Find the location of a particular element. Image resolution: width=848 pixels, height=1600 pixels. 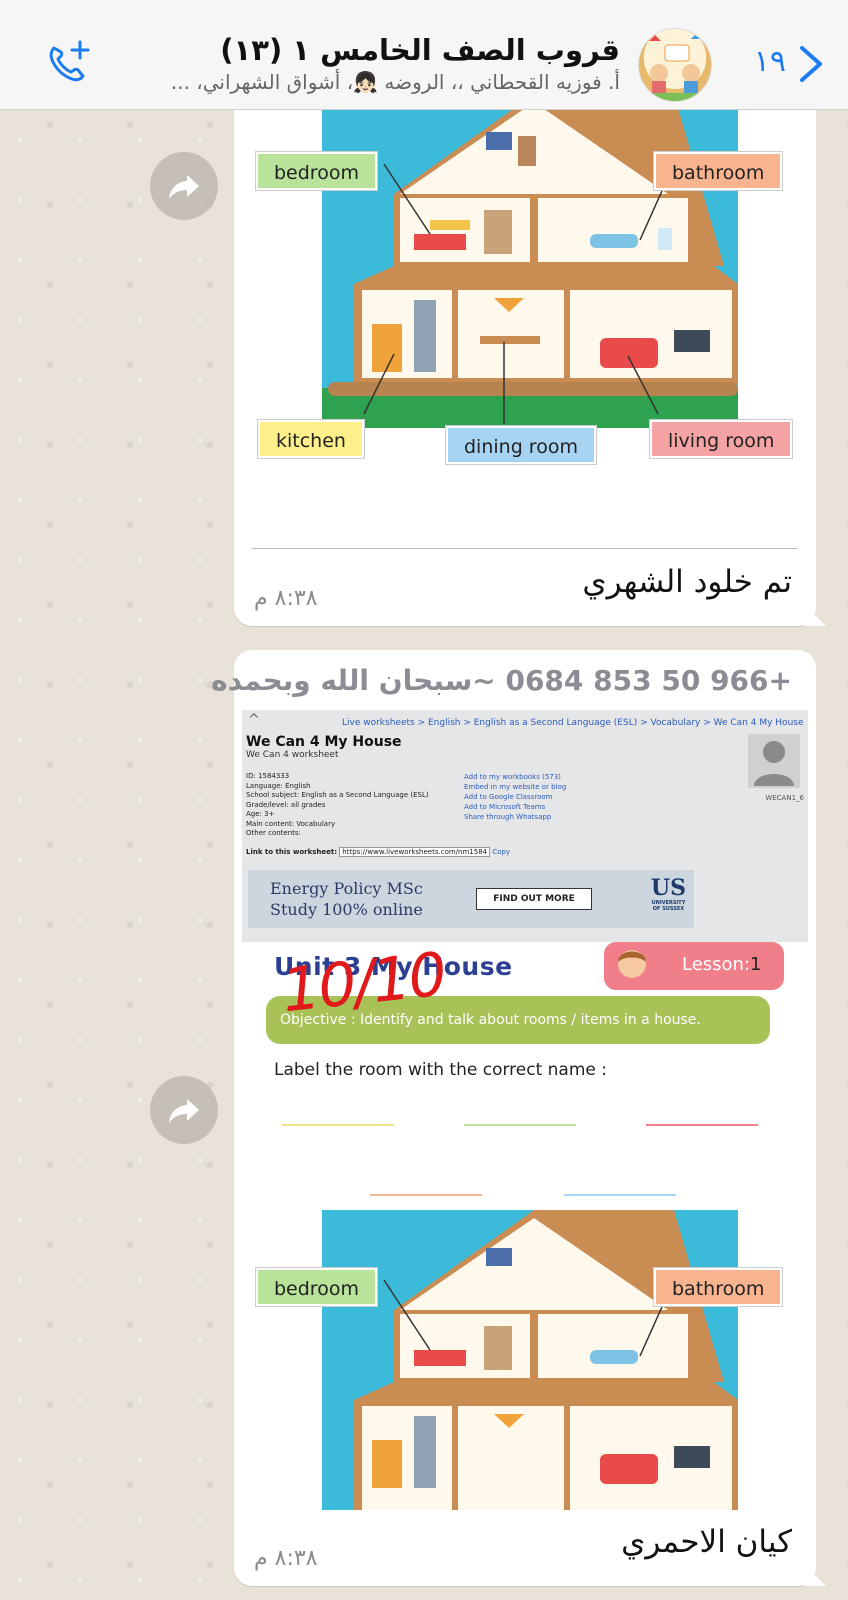

username: WECAN1_6 is located at coordinates (784, 798).